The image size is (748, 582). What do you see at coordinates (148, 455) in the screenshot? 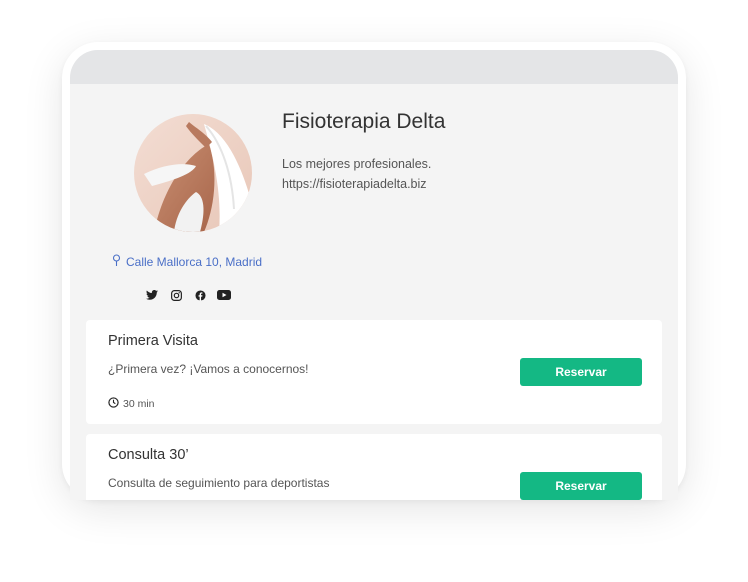
I see `service-title: Consulta 30’` at bounding box center [148, 455].